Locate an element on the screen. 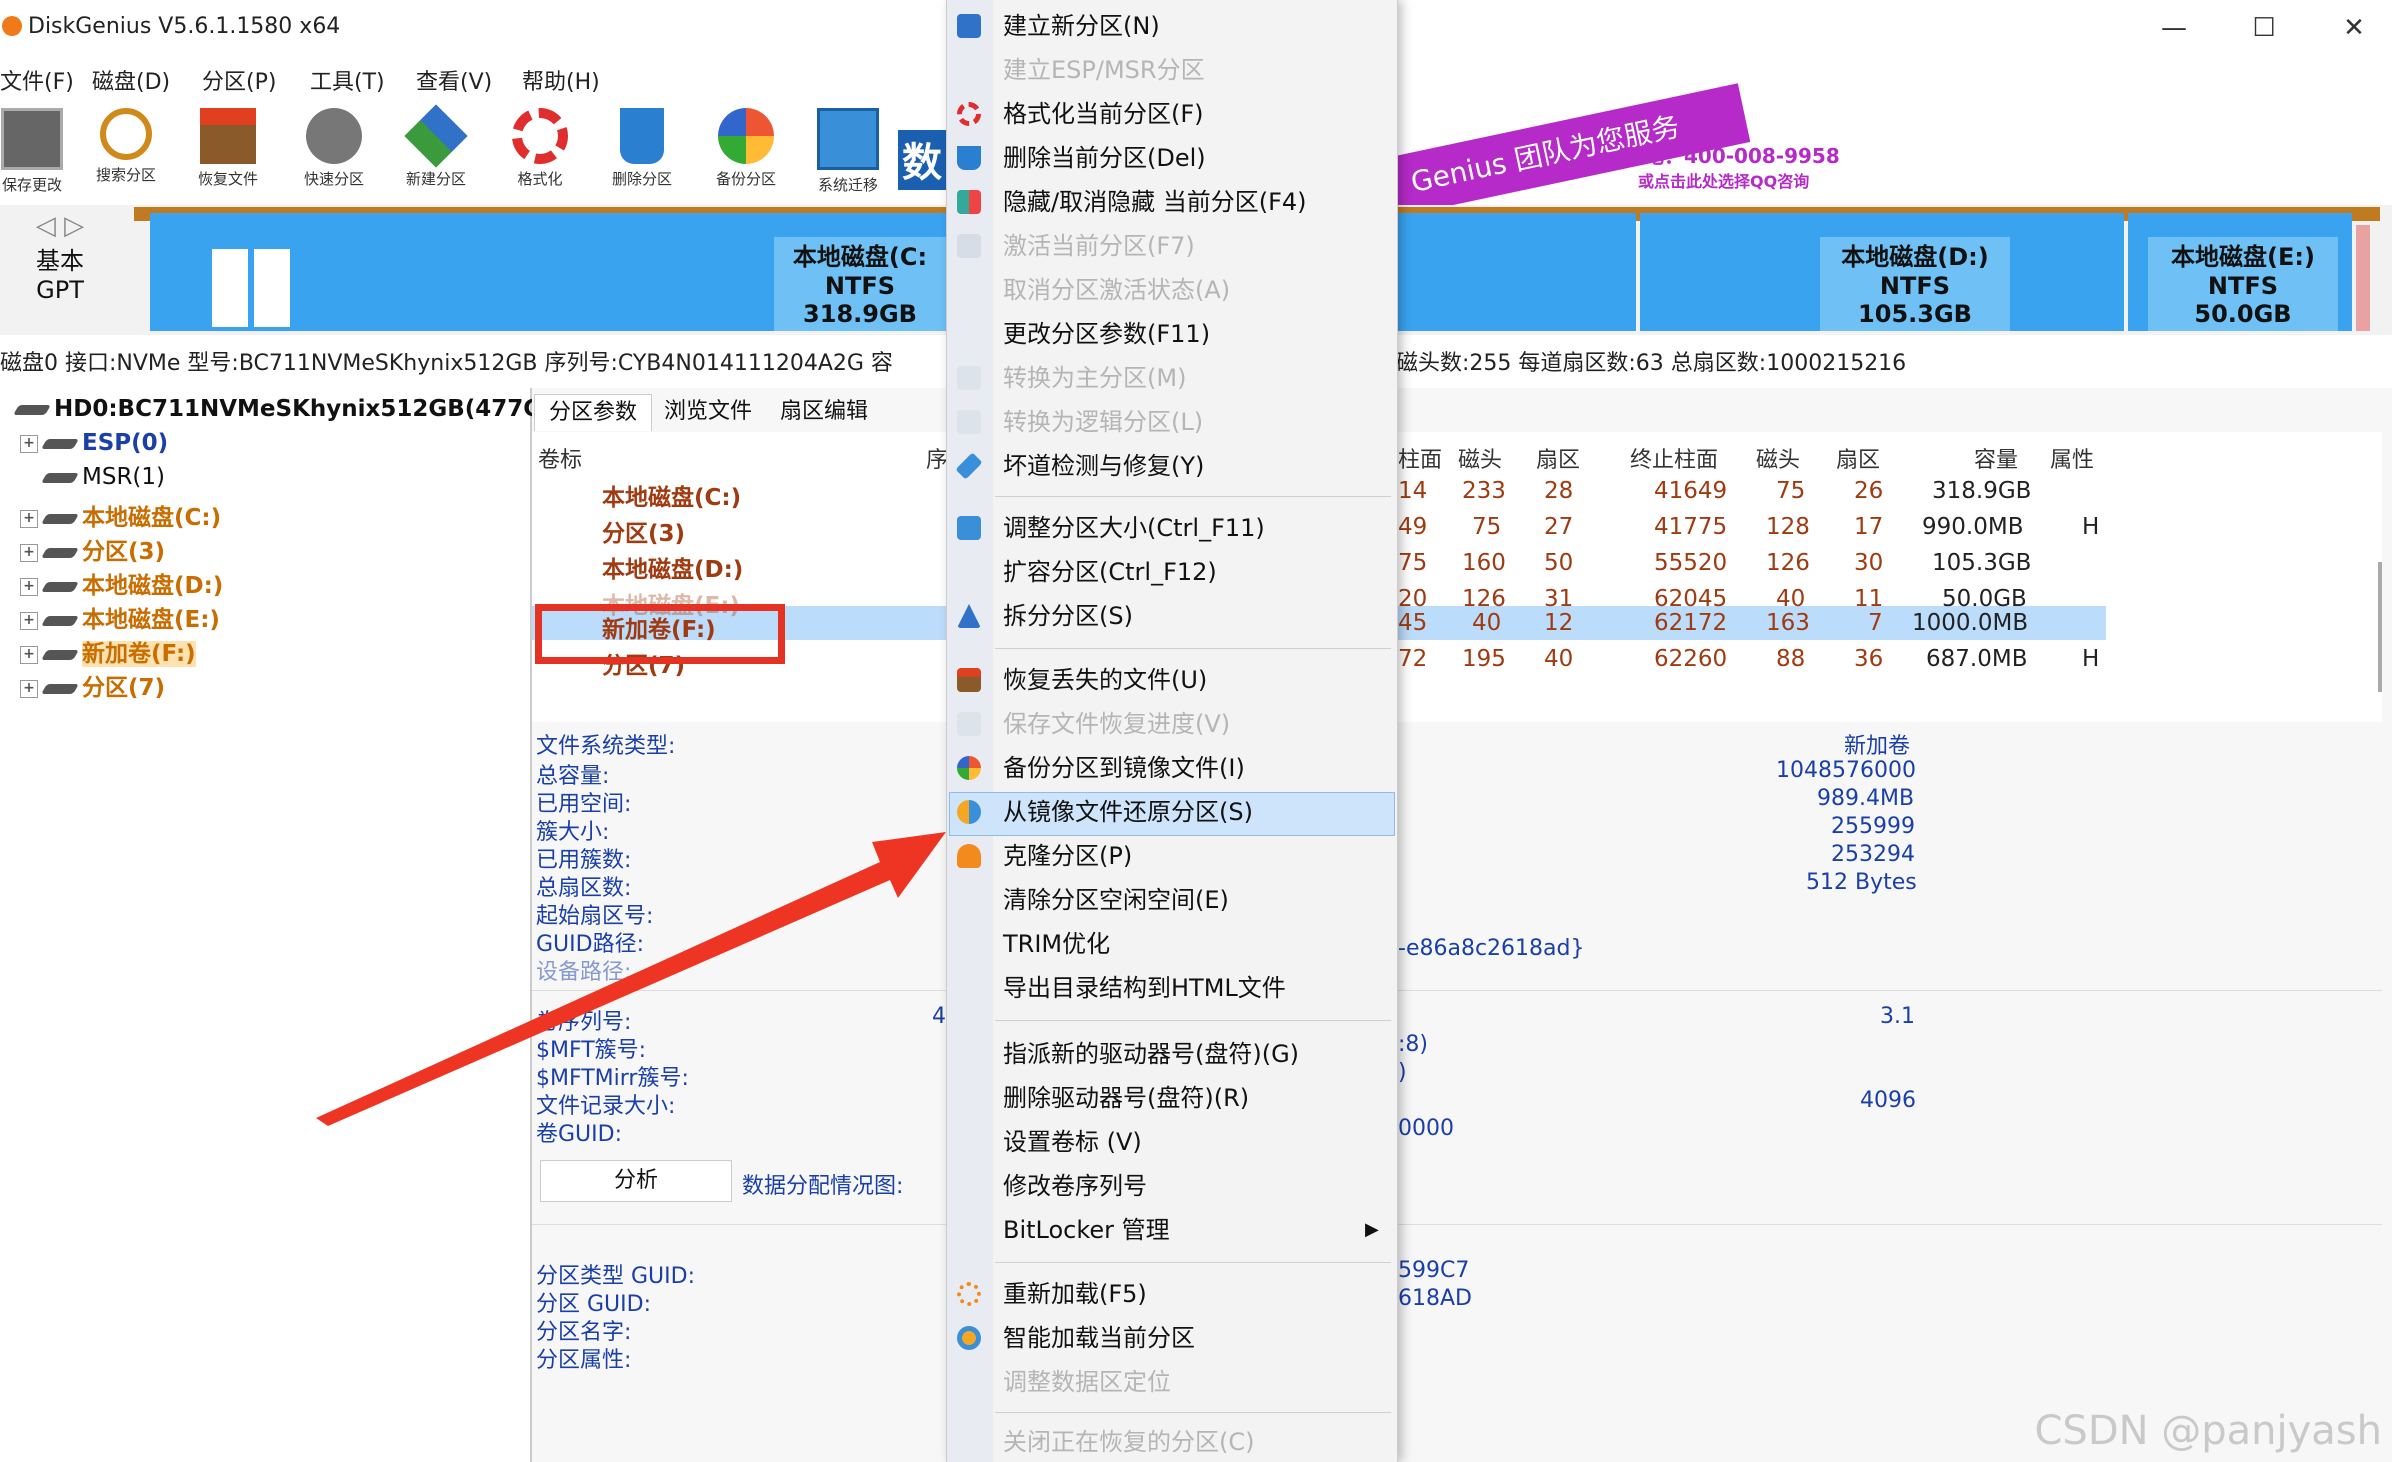 The image size is (2392, 1462). annotation-arrow is located at coordinates (631, 979).